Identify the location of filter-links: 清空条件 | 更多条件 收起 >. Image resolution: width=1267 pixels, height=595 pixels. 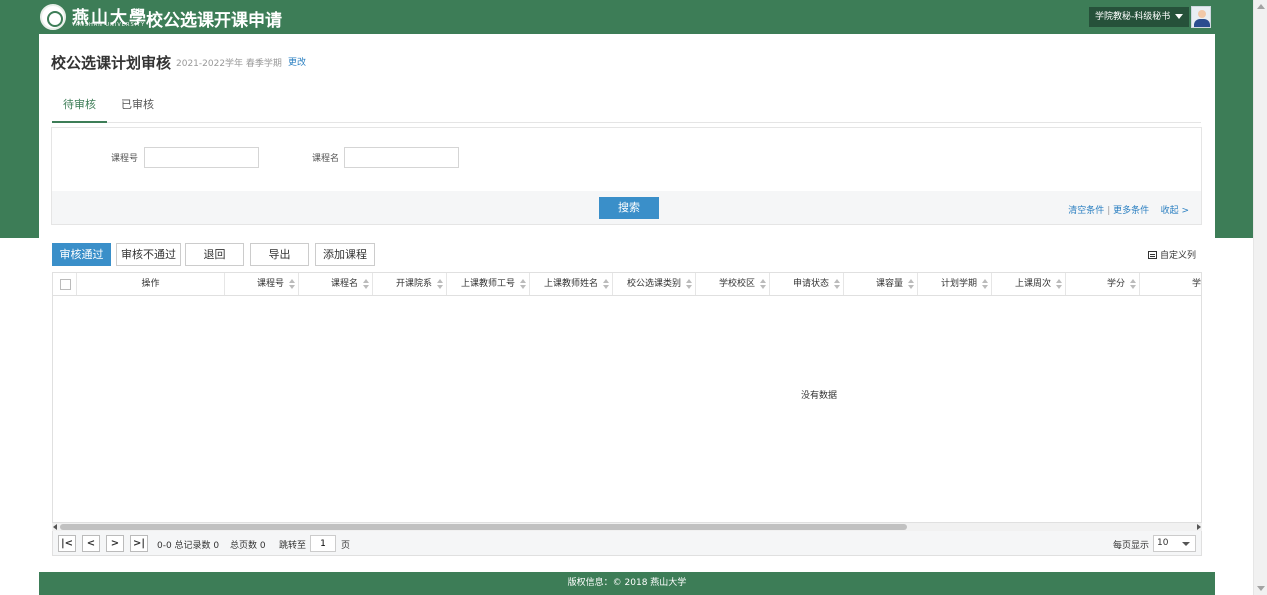
(1128, 211).